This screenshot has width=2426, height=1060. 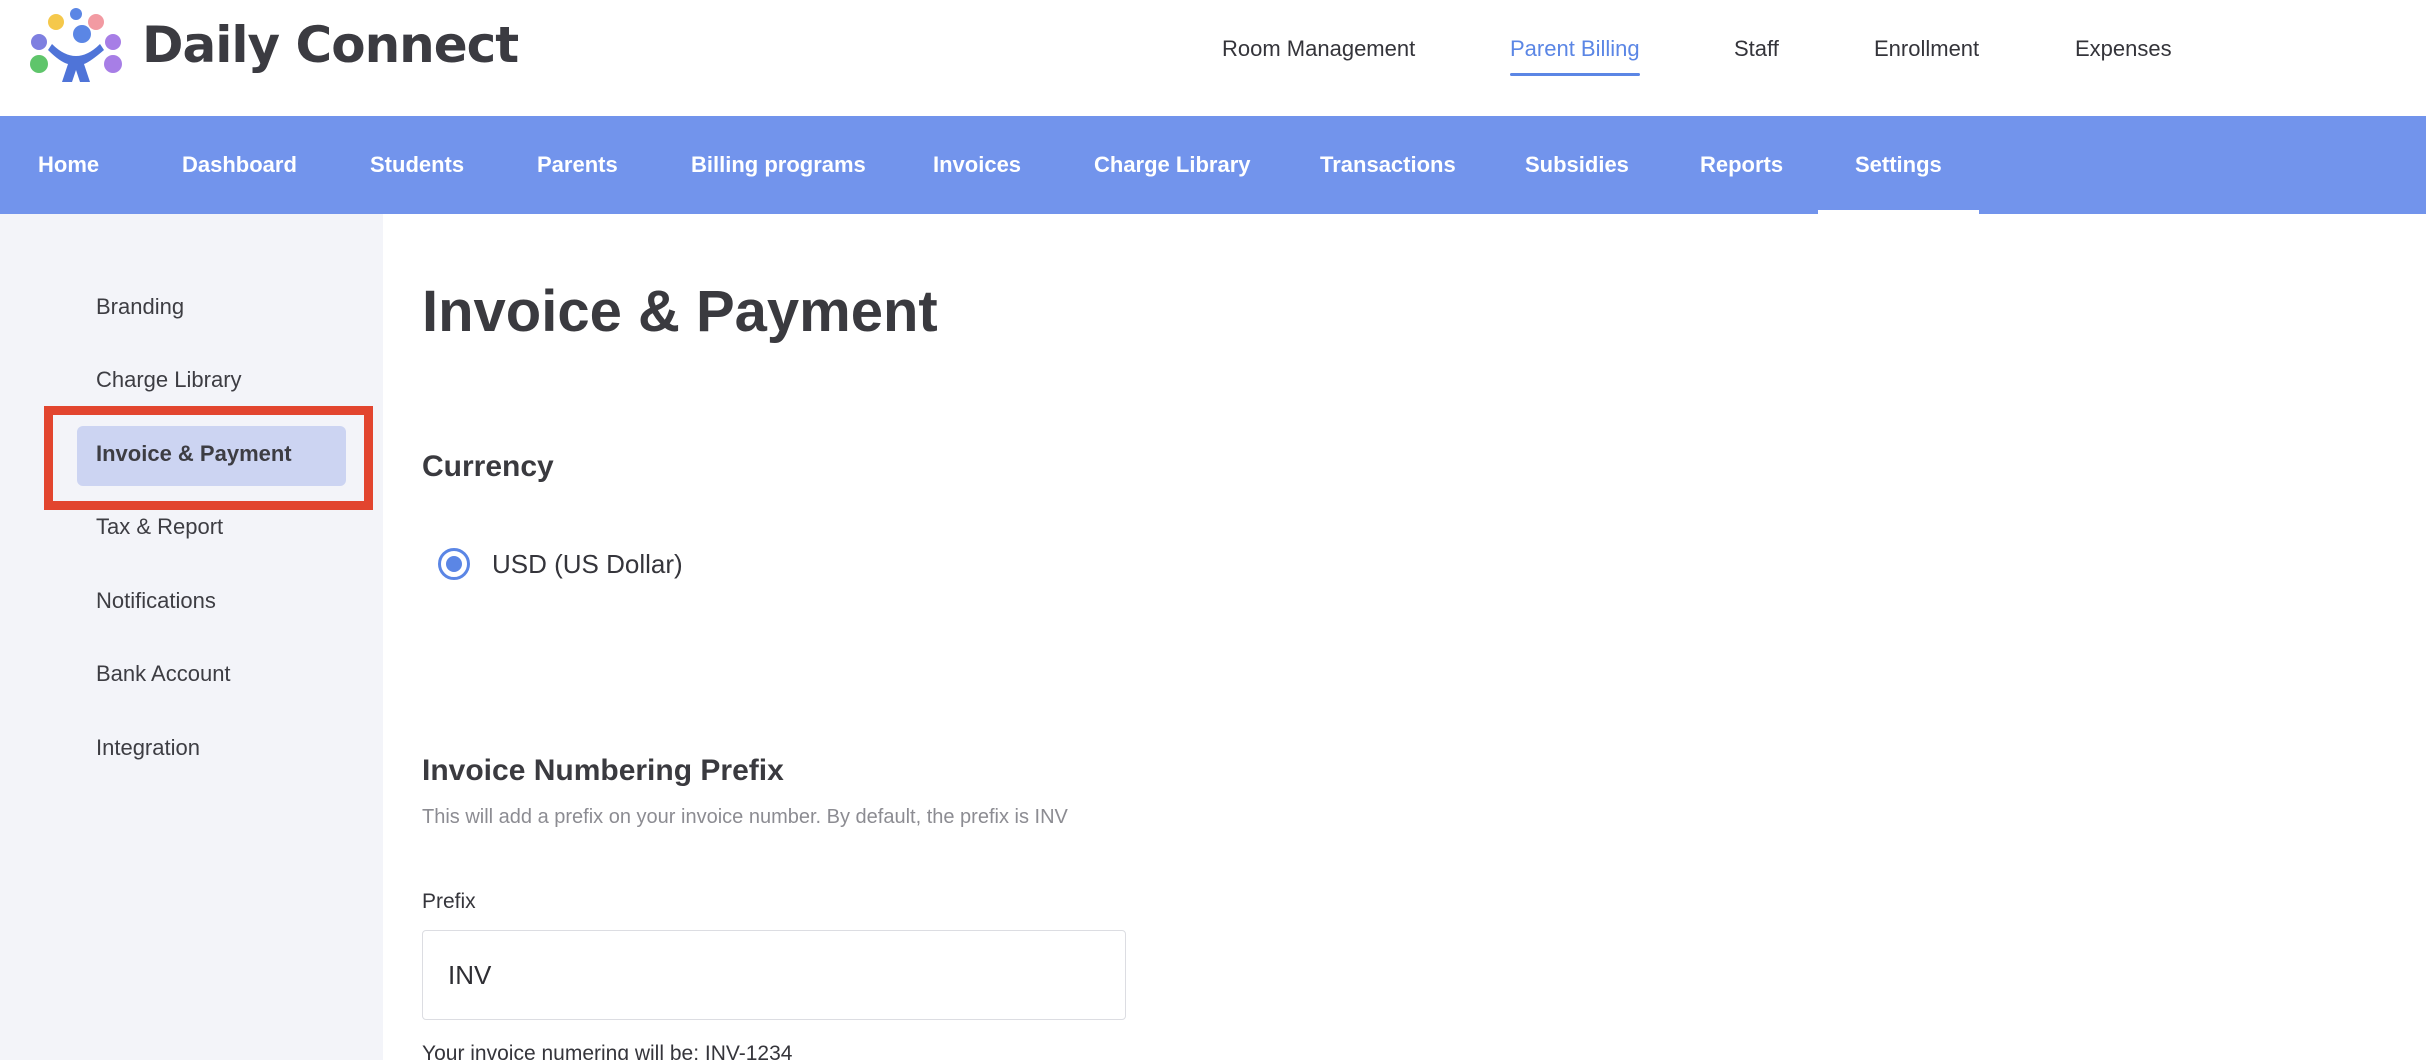 I want to click on main-nav-students: Students, so click(x=417, y=165).